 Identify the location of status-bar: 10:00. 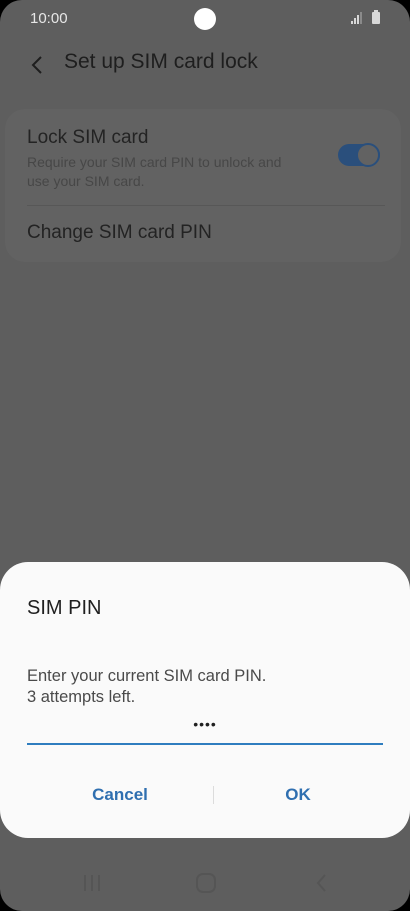
(205, 19).